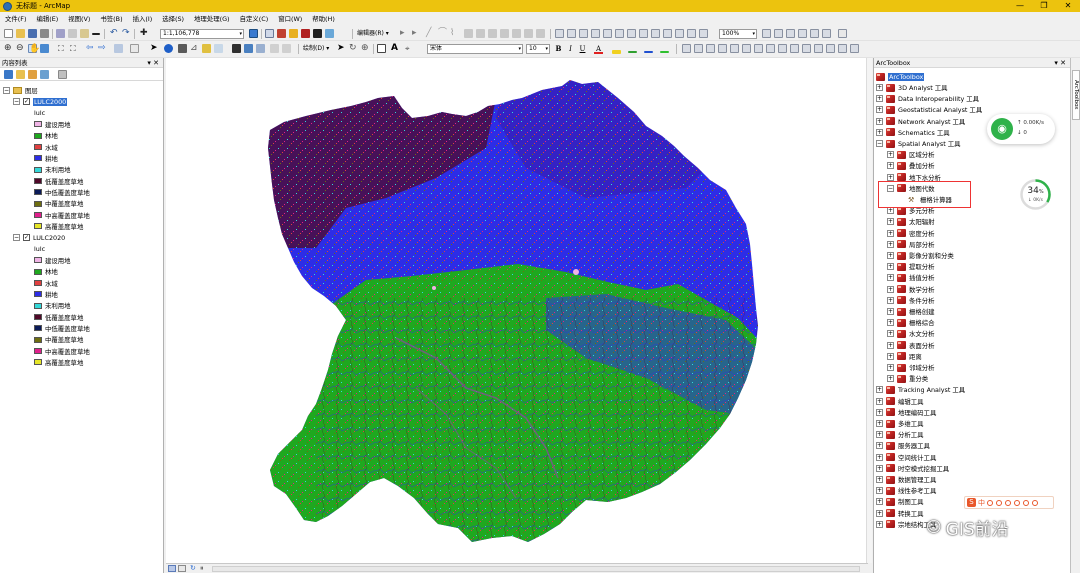 The image size is (1080, 573). What do you see at coordinates (536, 569) in the screenshot?
I see `map-horizontal-scrollbar` at bounding box center [536, 569].